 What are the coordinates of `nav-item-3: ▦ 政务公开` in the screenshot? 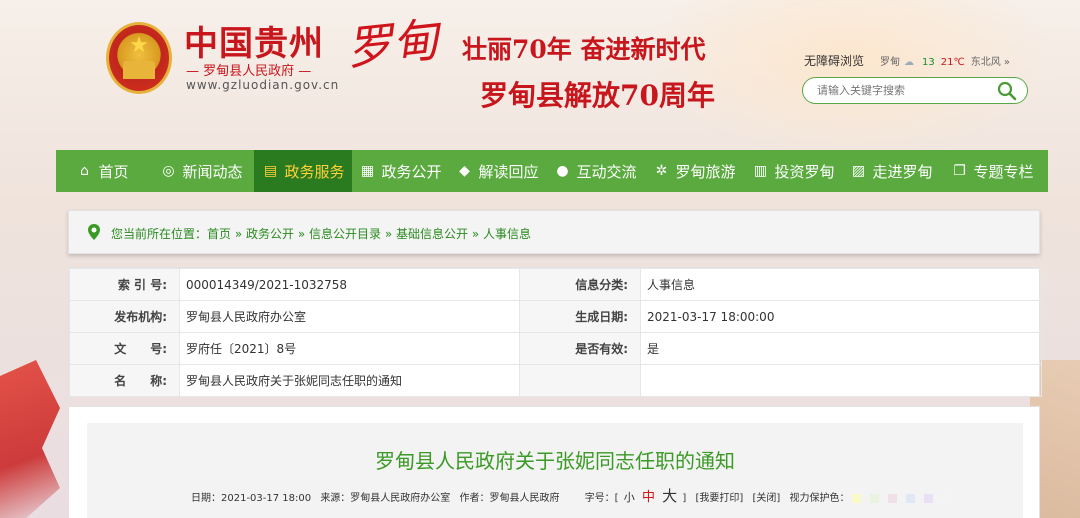 It's located at (400, 171).